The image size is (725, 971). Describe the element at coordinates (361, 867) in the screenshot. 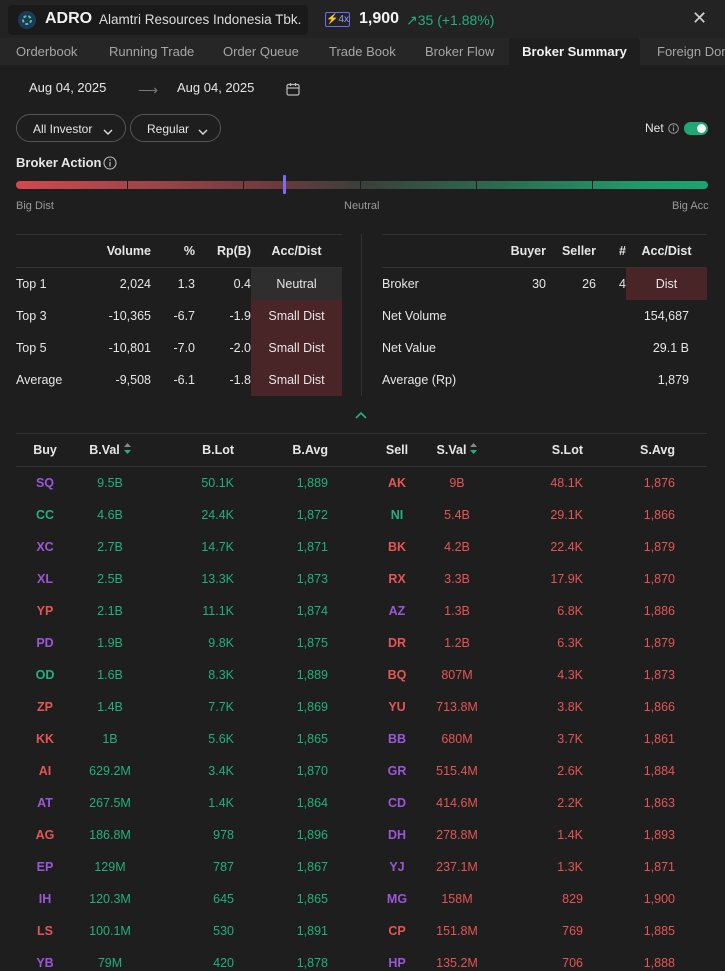

I see `table-row: EP 129M 787 1,867 YJ 237.1M 1.3K 1,871` at that location.